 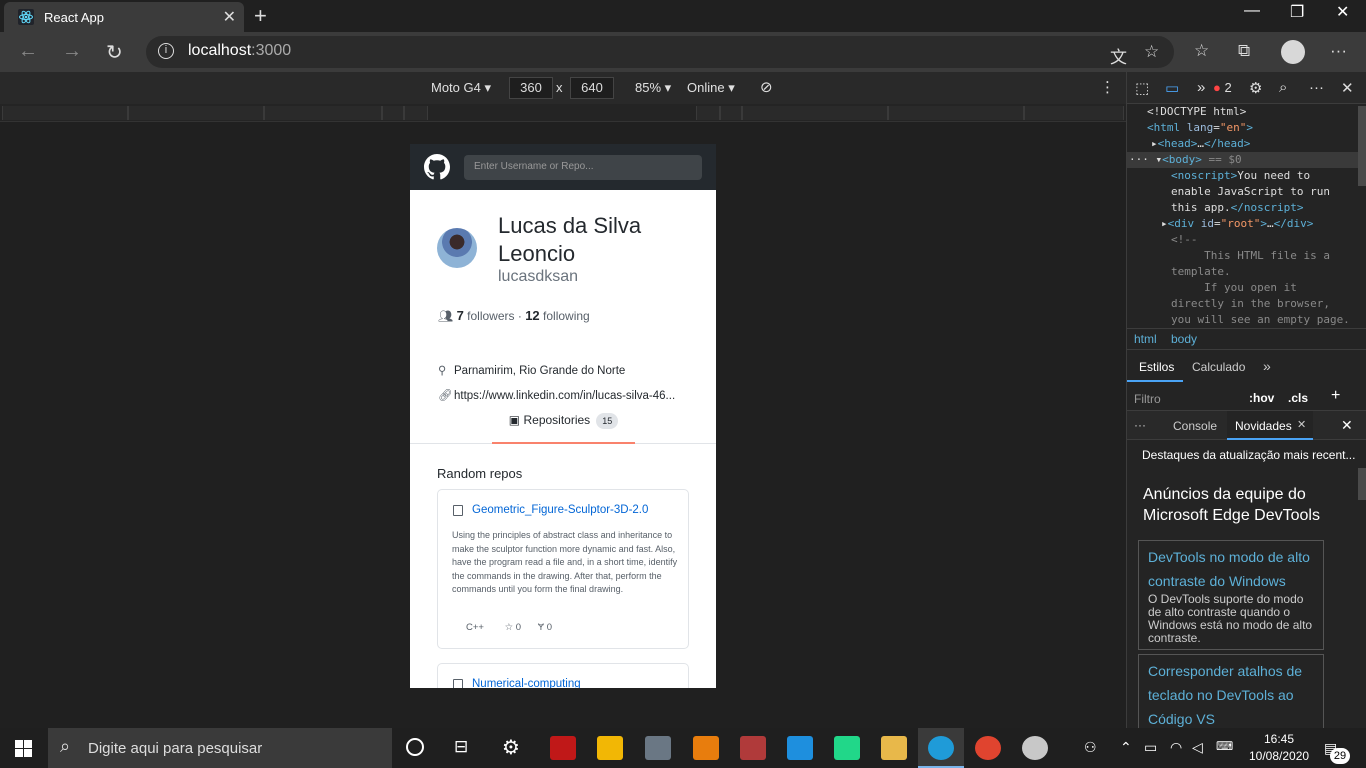 What do you see at coordinates (610, 748) in the screenshot?
I see `store-app-icon` at bounding box center [610, 748].